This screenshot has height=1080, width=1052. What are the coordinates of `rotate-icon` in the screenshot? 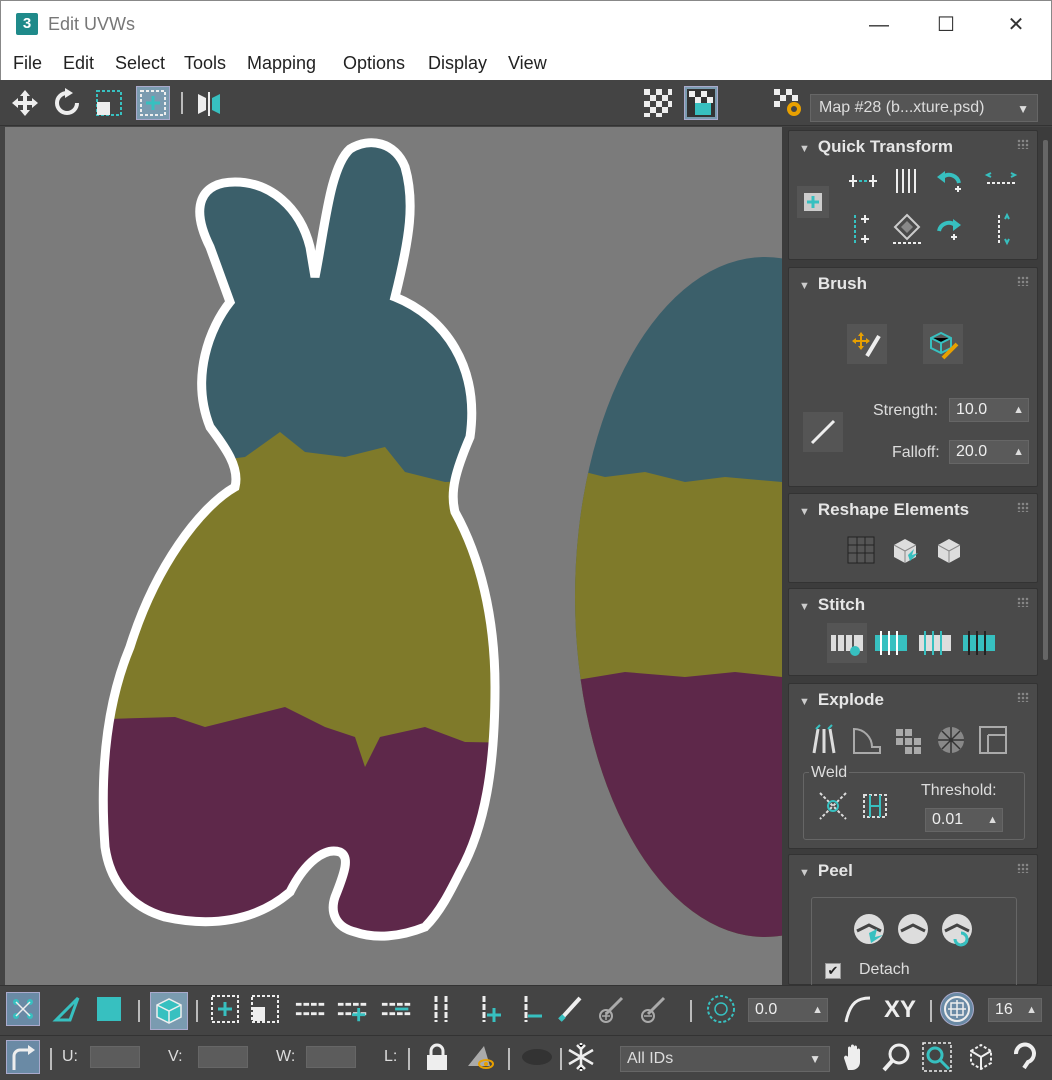 It's located at (67, 103).